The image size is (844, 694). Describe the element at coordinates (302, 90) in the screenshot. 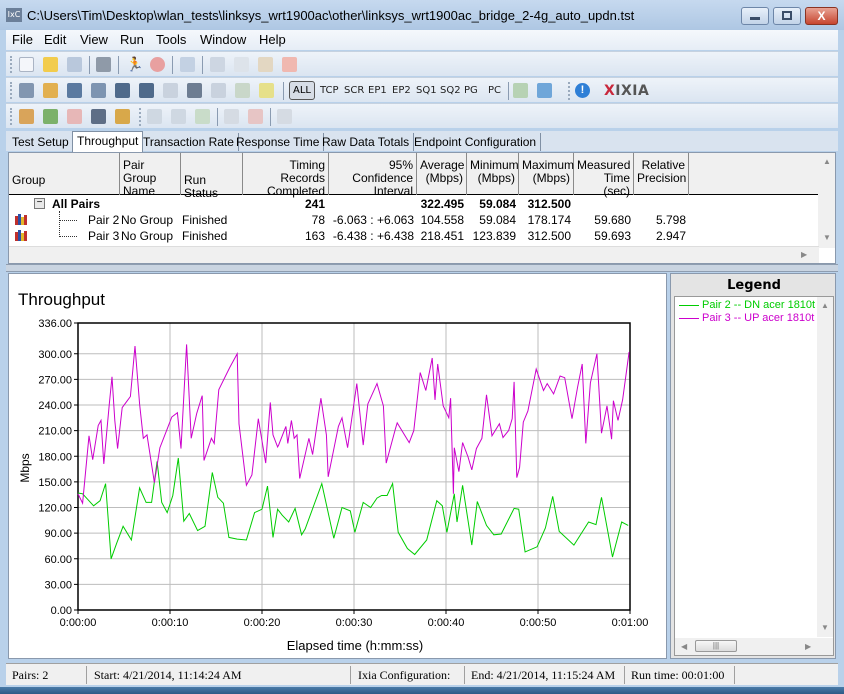

I see `filter-all-button: ALL` at that location.